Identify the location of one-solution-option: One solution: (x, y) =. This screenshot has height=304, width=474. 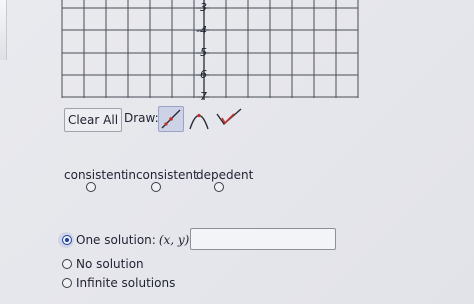
(132, 240).